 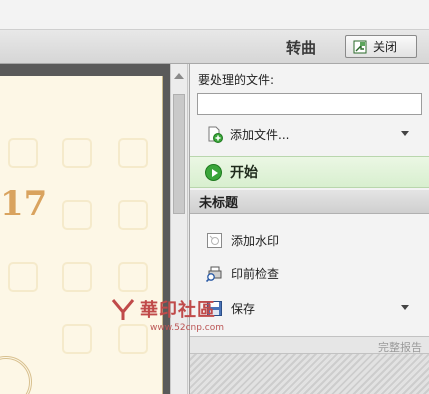 What do you see at coordinates (123, 309) in the screenshot?
I see `site-logo-icon` at bounding box center [123, 309].